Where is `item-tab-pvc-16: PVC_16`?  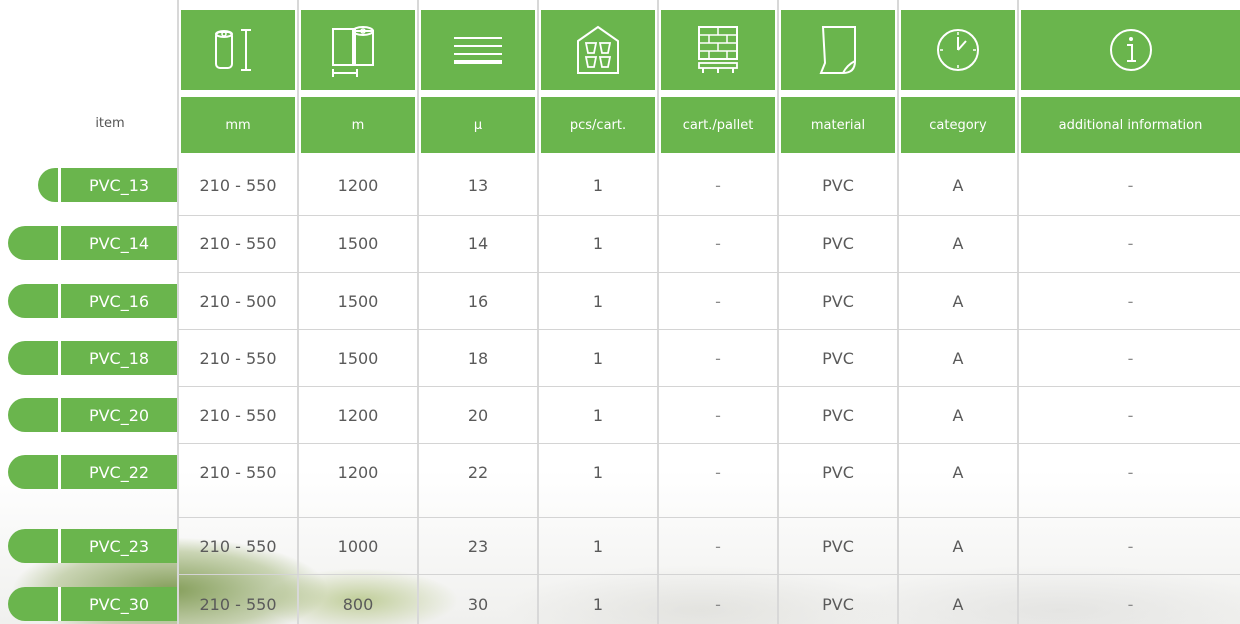 item-tab-pvc-16: PVC_16 is located at coordinates (117, 301).